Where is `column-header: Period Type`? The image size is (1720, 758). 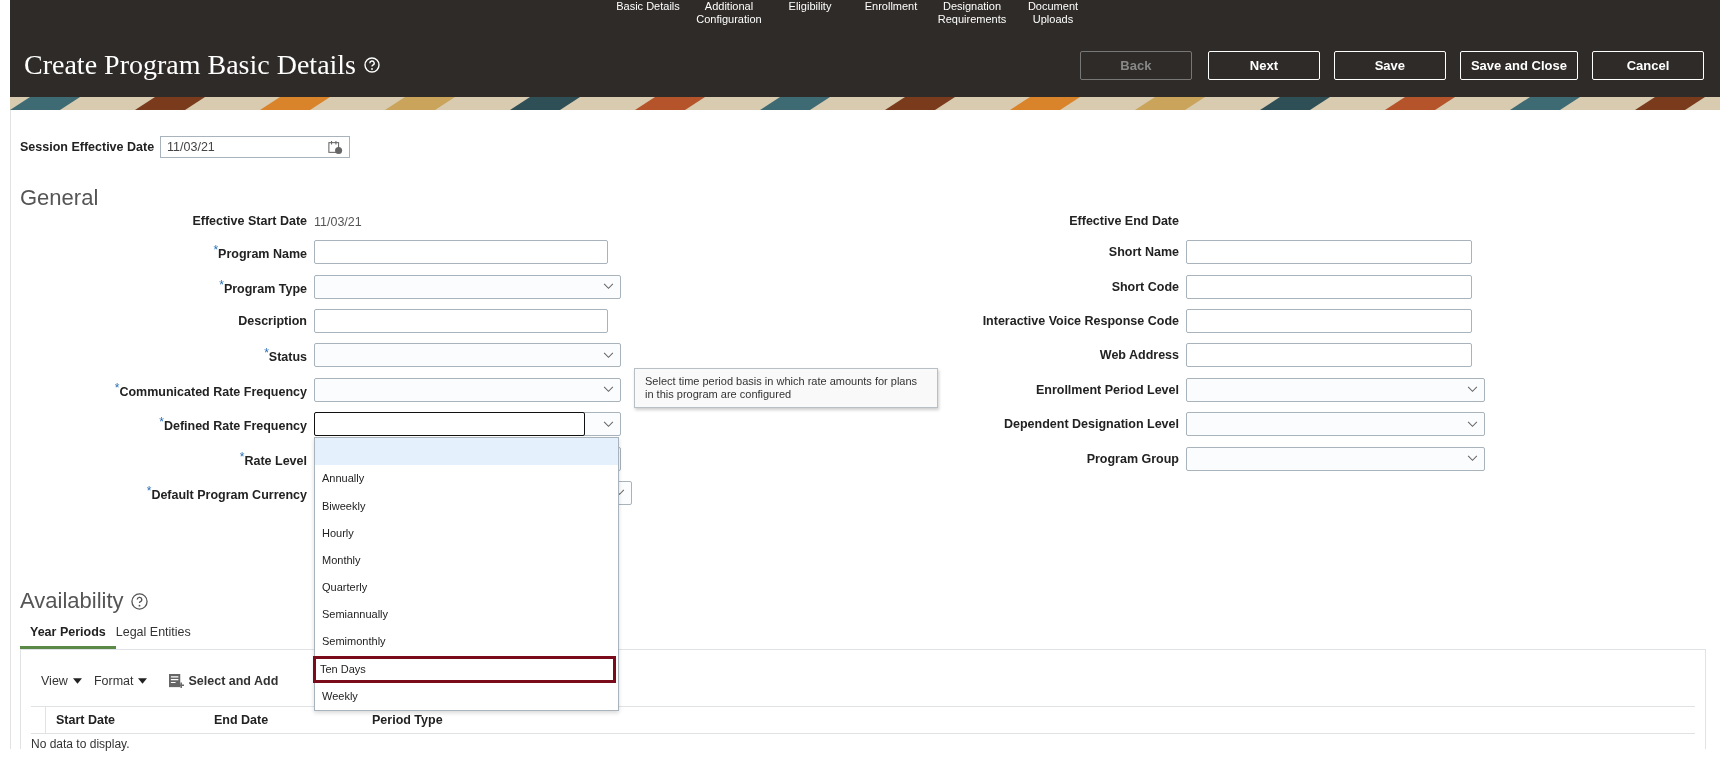 column-header: Period Type is located at coordinates (407, 720).